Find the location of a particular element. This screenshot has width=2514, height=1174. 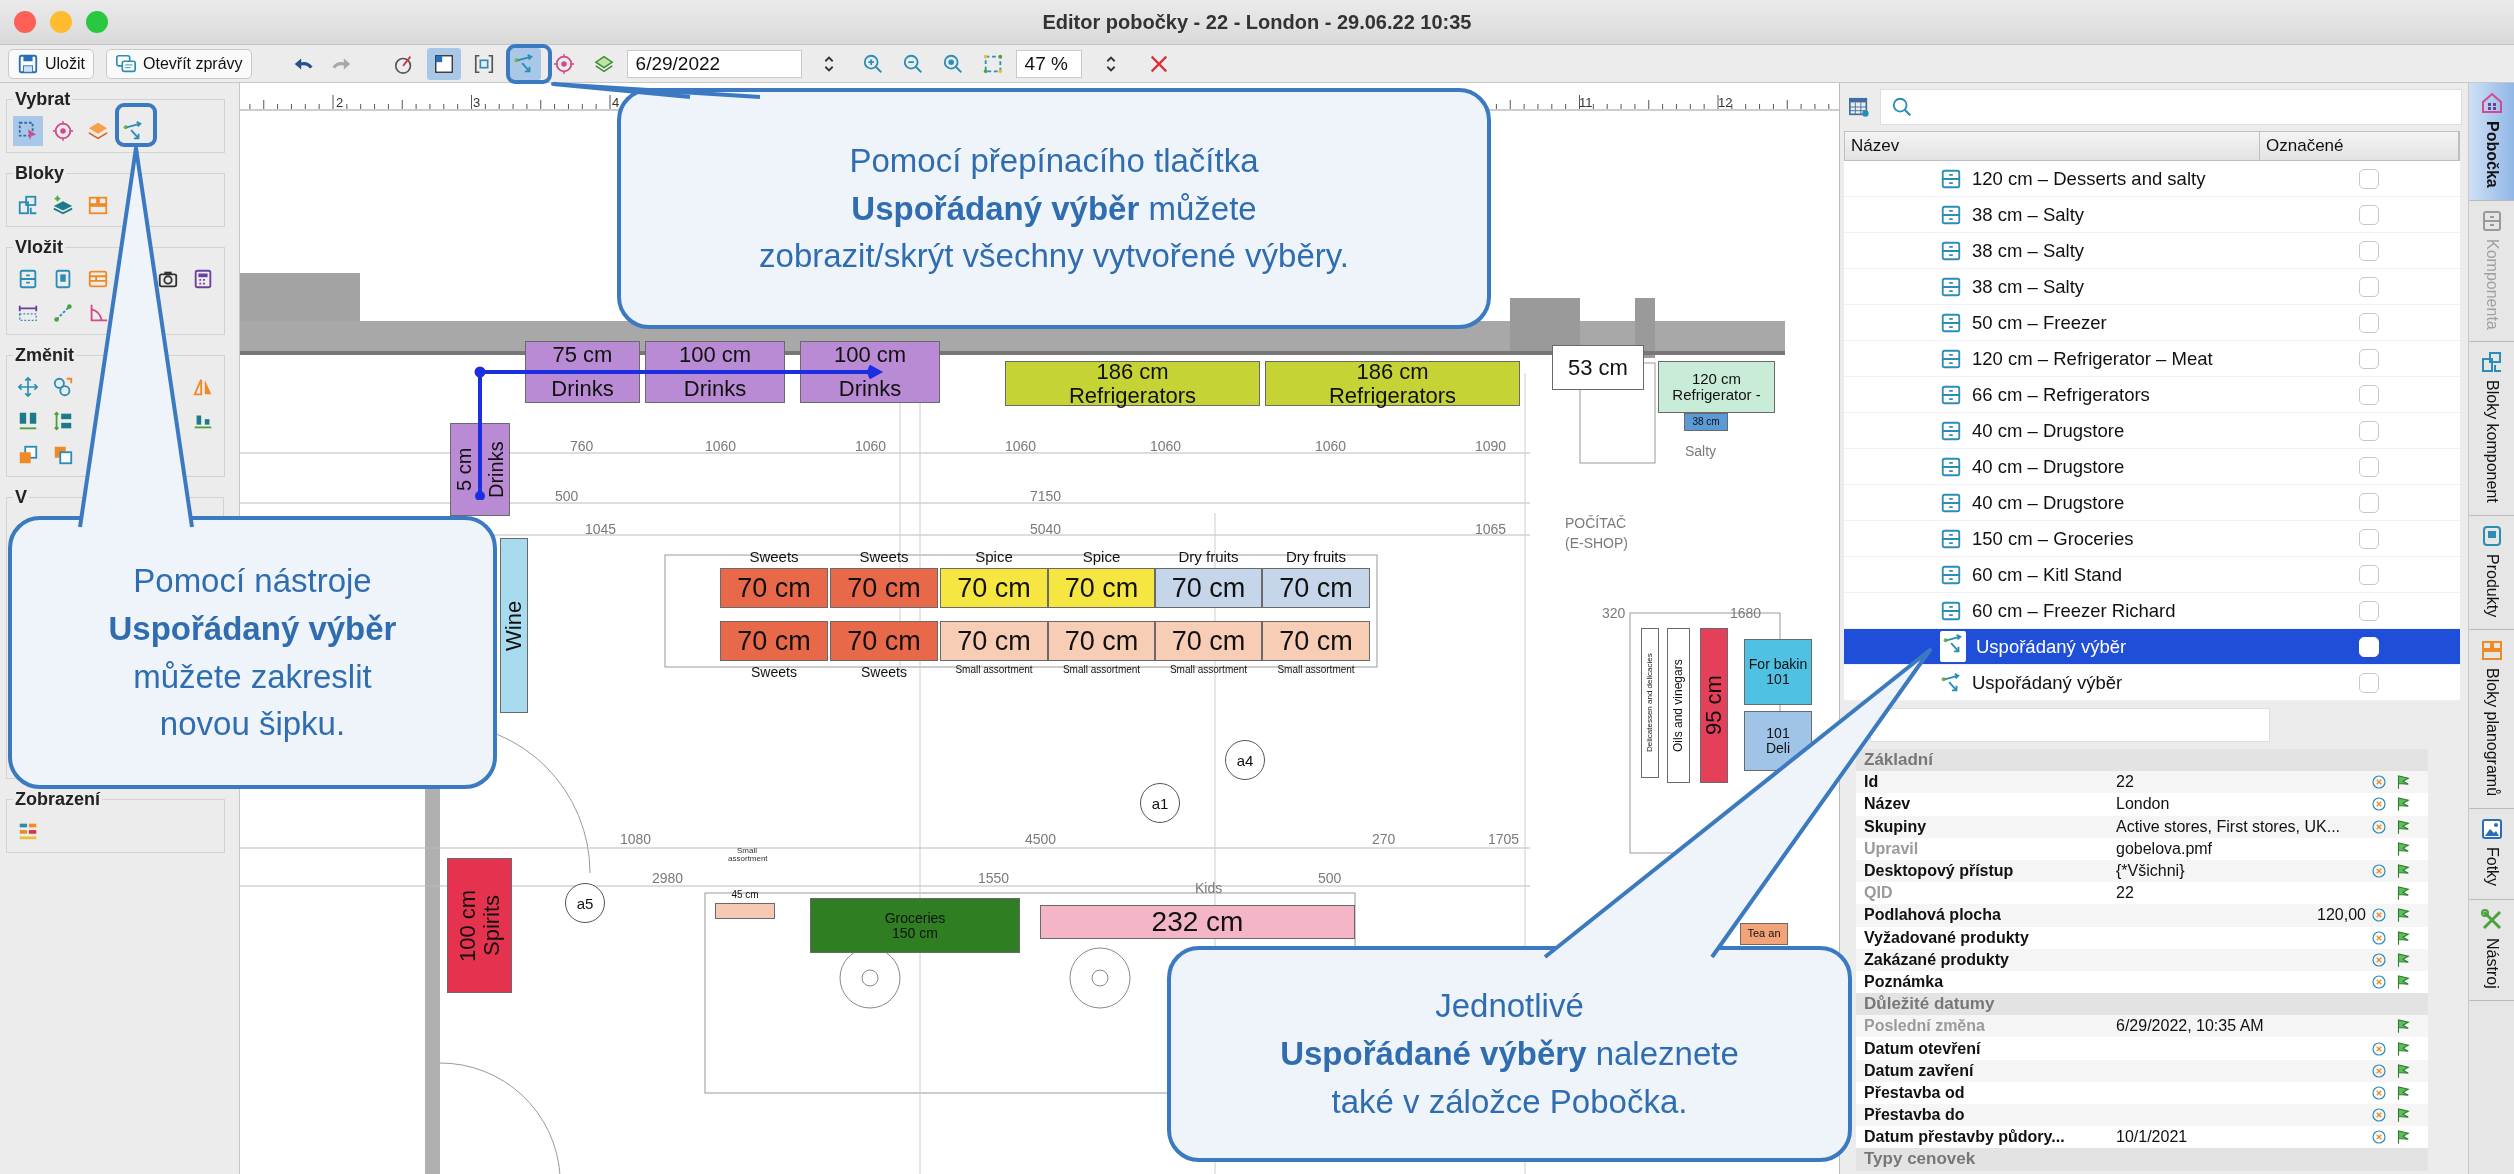

list-row: 120 cm – Desserts and salty is located at coordinates (2152, 179).